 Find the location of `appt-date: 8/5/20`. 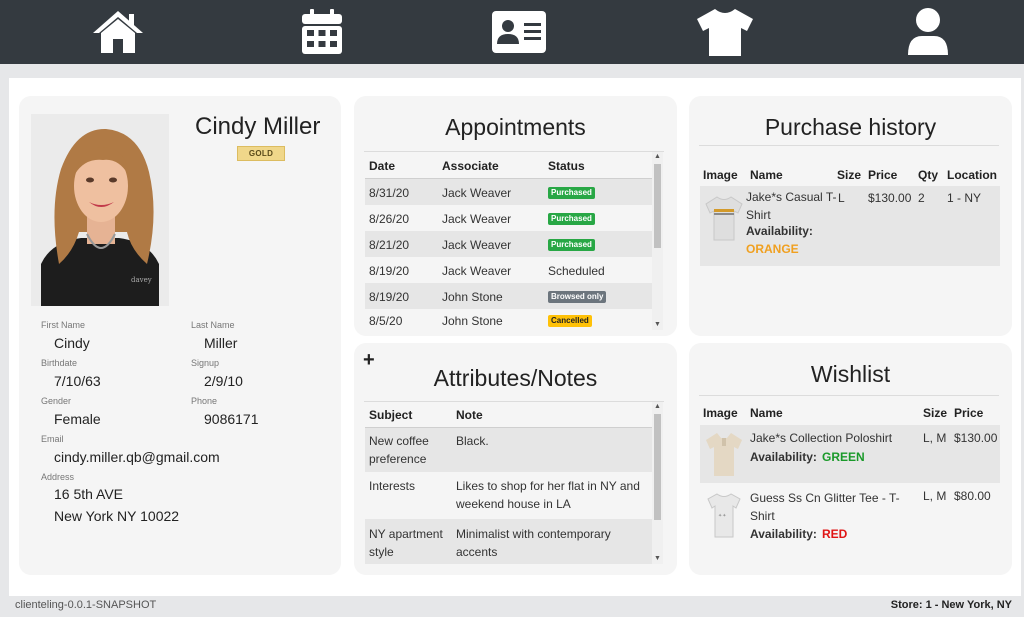

appt-date: 8/5/20 is located at coordinates (386, 321).